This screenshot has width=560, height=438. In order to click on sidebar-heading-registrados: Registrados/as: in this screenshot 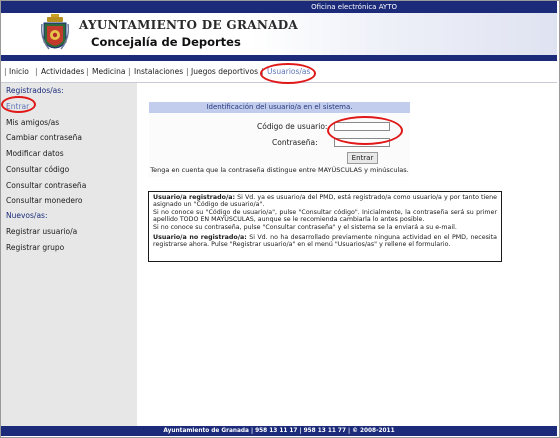, I will do `click(35, 90)`.